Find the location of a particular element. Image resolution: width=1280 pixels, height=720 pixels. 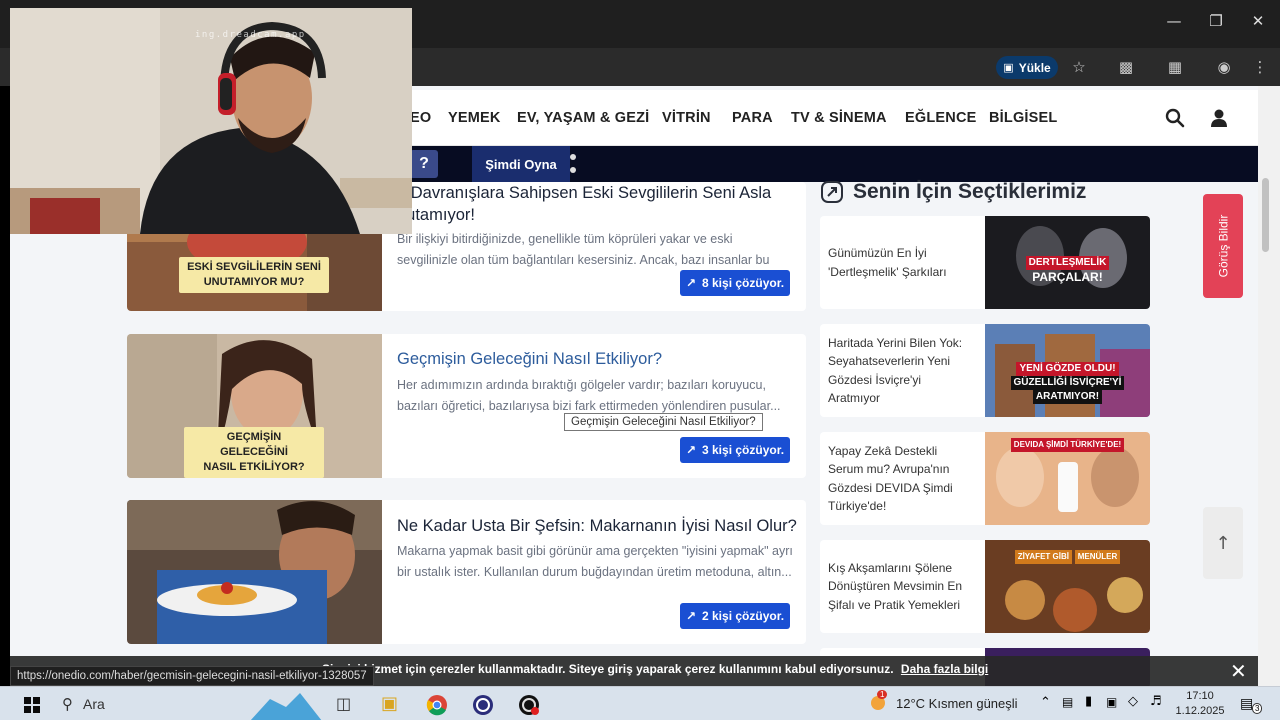

nav-item-bilgisel: BİLGİSEL is located at coordinates (1023, 118).